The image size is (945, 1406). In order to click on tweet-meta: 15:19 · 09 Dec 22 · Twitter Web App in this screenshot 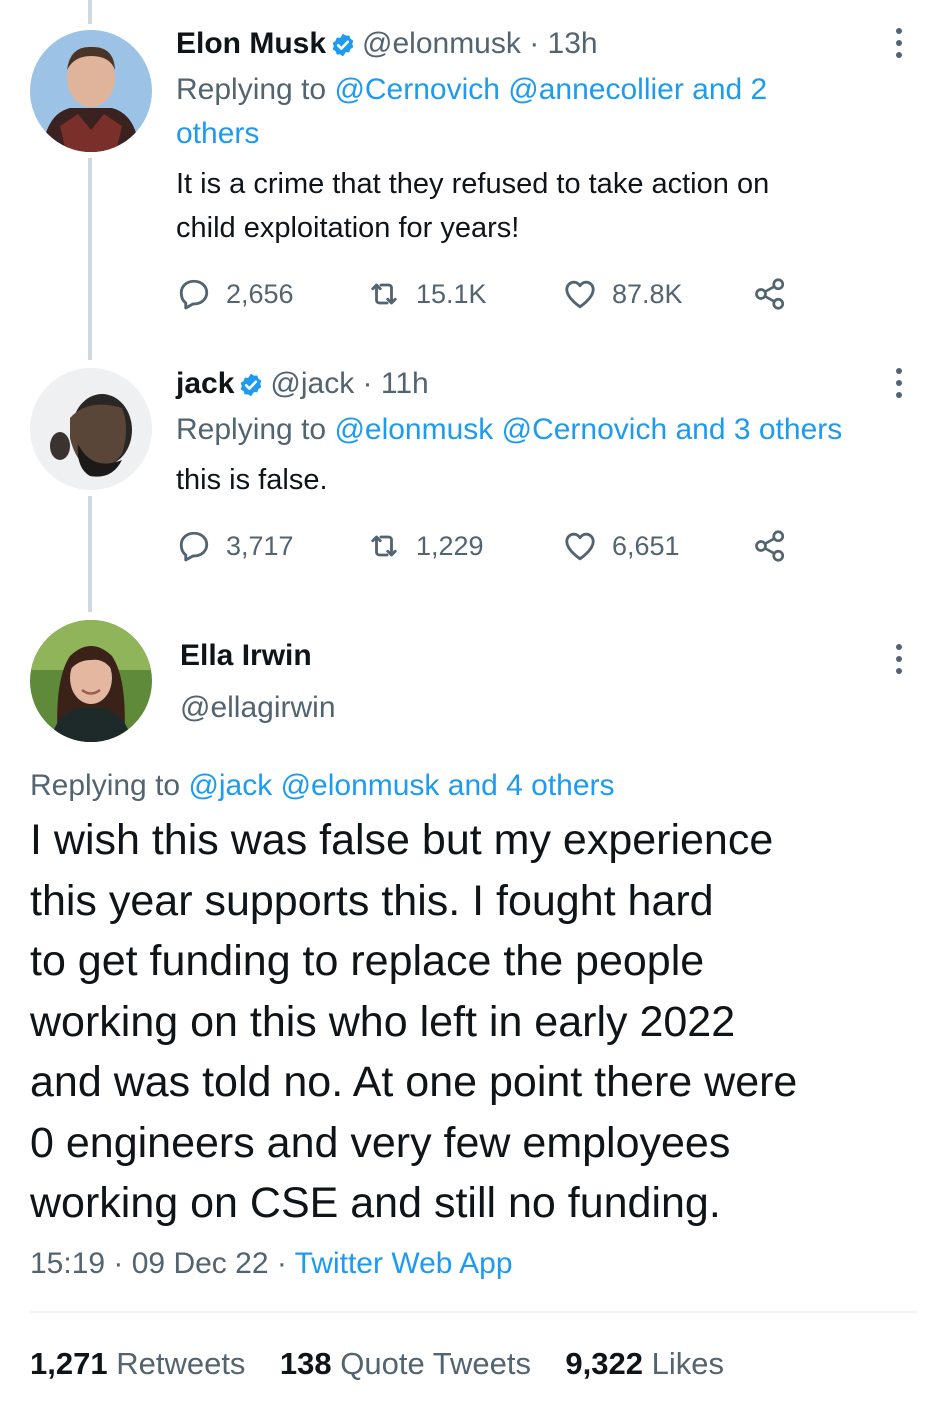, I will do `click(271, 1264)`.